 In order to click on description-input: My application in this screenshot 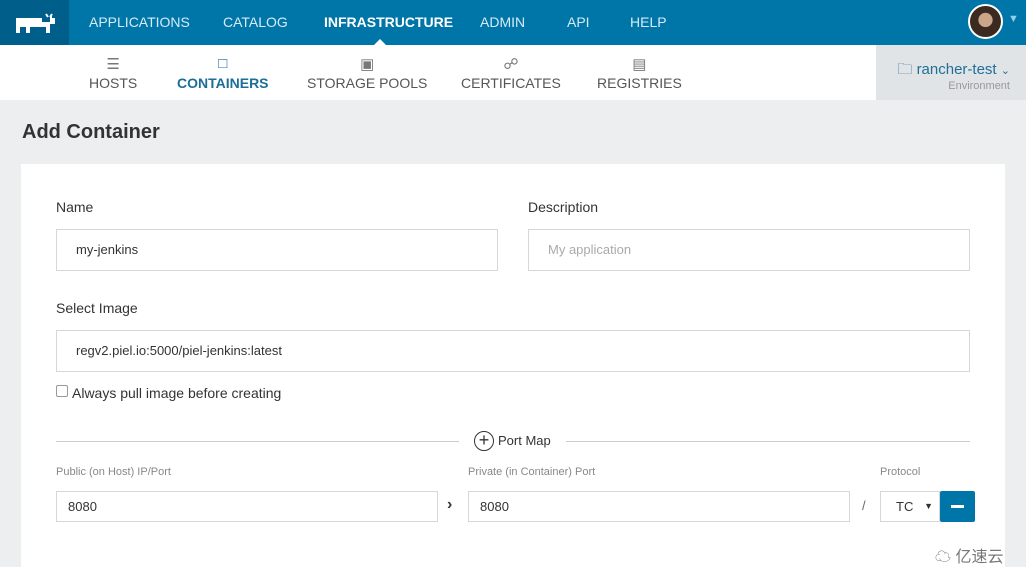, I will do `click(749, 250)`.